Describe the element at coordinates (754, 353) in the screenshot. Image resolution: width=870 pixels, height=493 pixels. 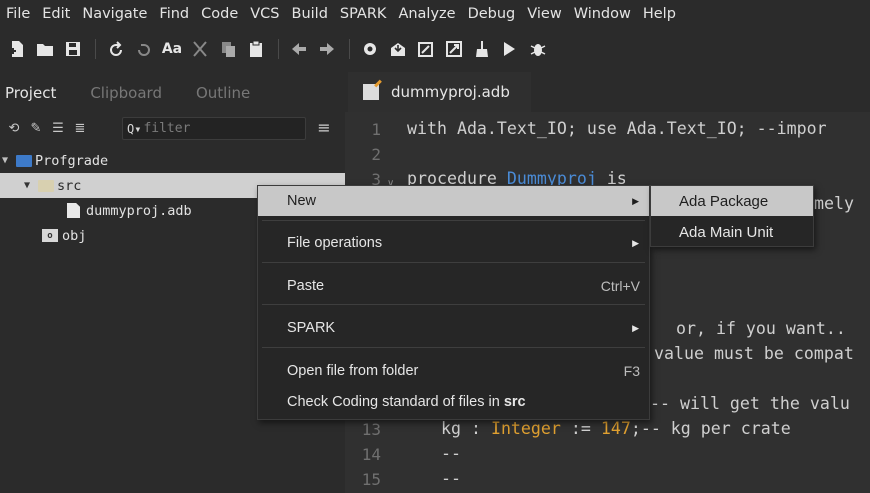
I see `code-fragment: value must be compat` at that location.